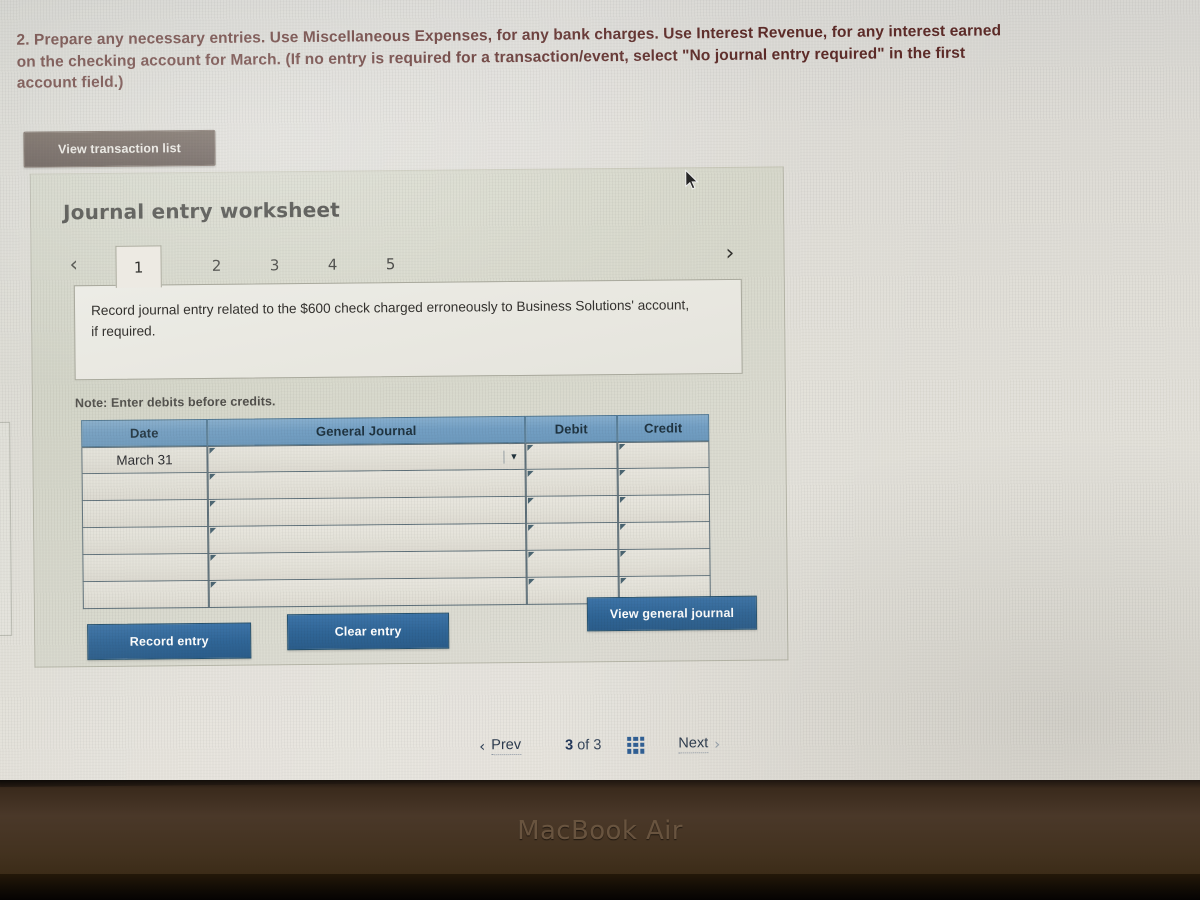 This screenshot has height=900, width=1200. Describe the element at coordinates (390, 264) in the screenshot. I see `worksheet-tab-5: 5` at that location.